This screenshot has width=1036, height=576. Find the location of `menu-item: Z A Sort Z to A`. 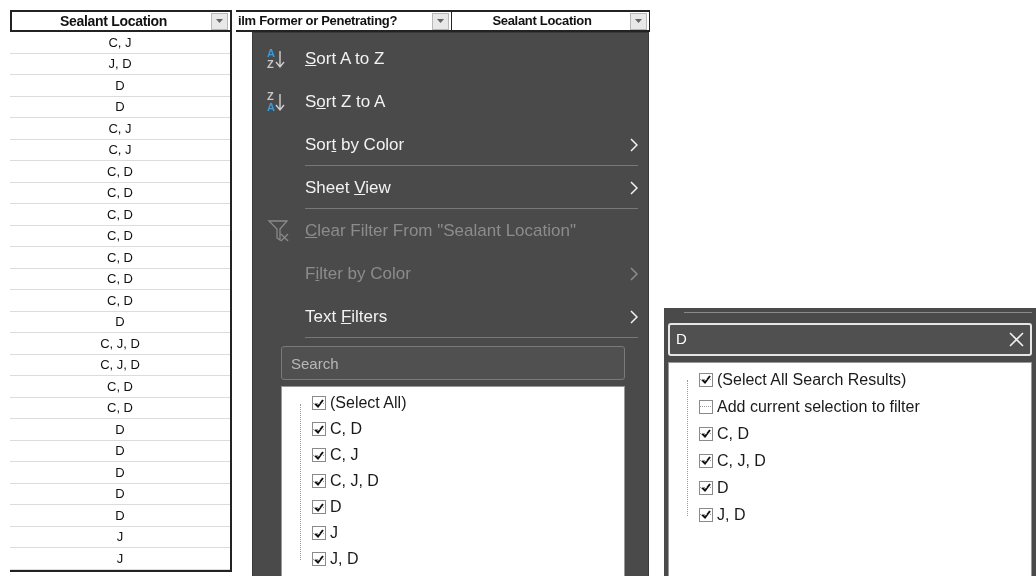

menu-item: Z A Sort Z to A is located at coordinates (452, 101).